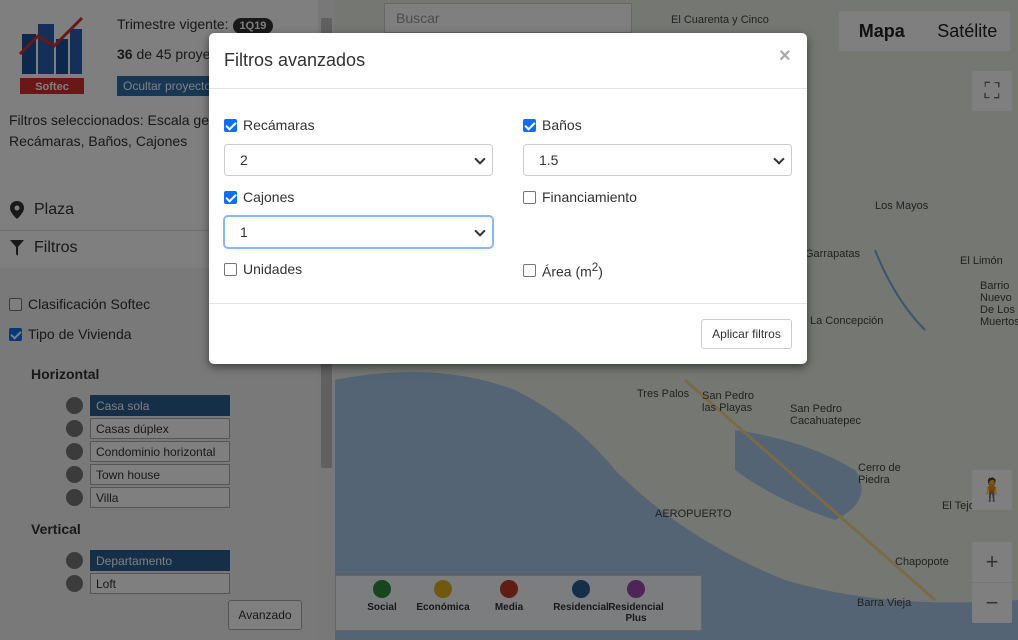 The width and height of the screenshot is (1018, 640). What do you see at coordinates (563, 270) in the screenshot?
I see `area-checkbox: Área (m2)` at bounding box center [563, 270].